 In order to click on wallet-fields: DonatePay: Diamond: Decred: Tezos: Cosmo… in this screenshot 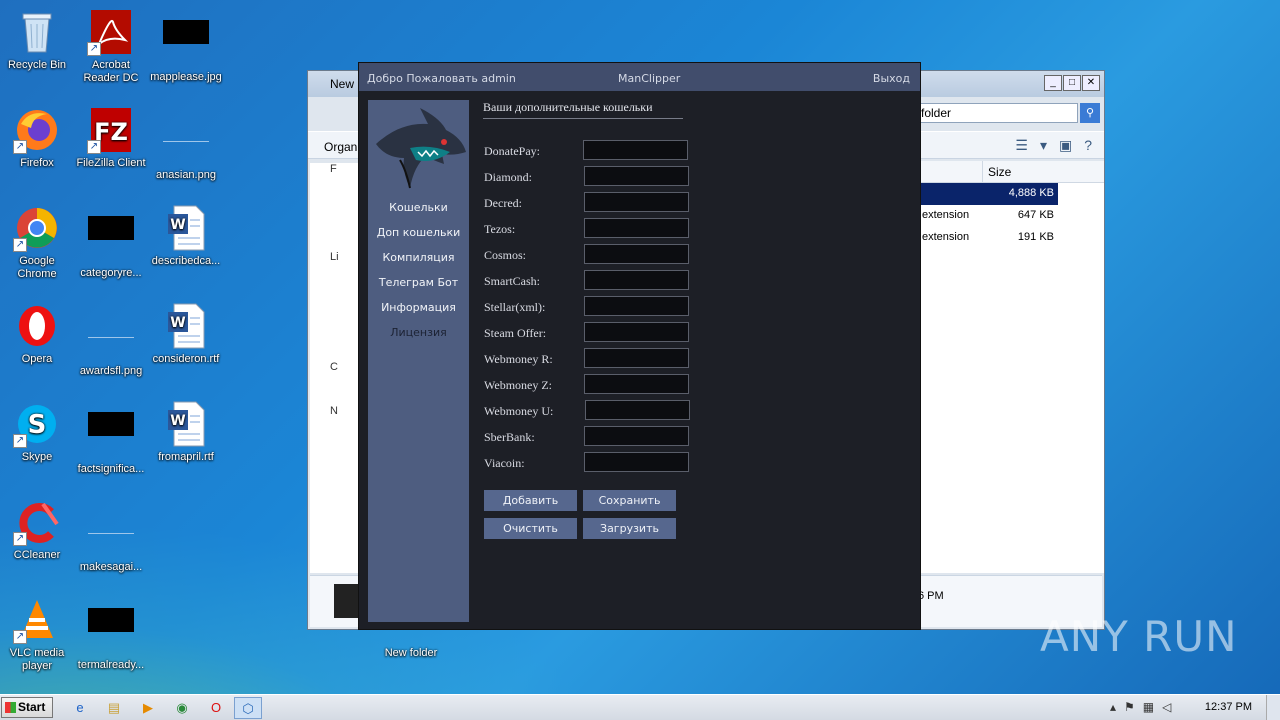, I will do `click(594, 309)`.